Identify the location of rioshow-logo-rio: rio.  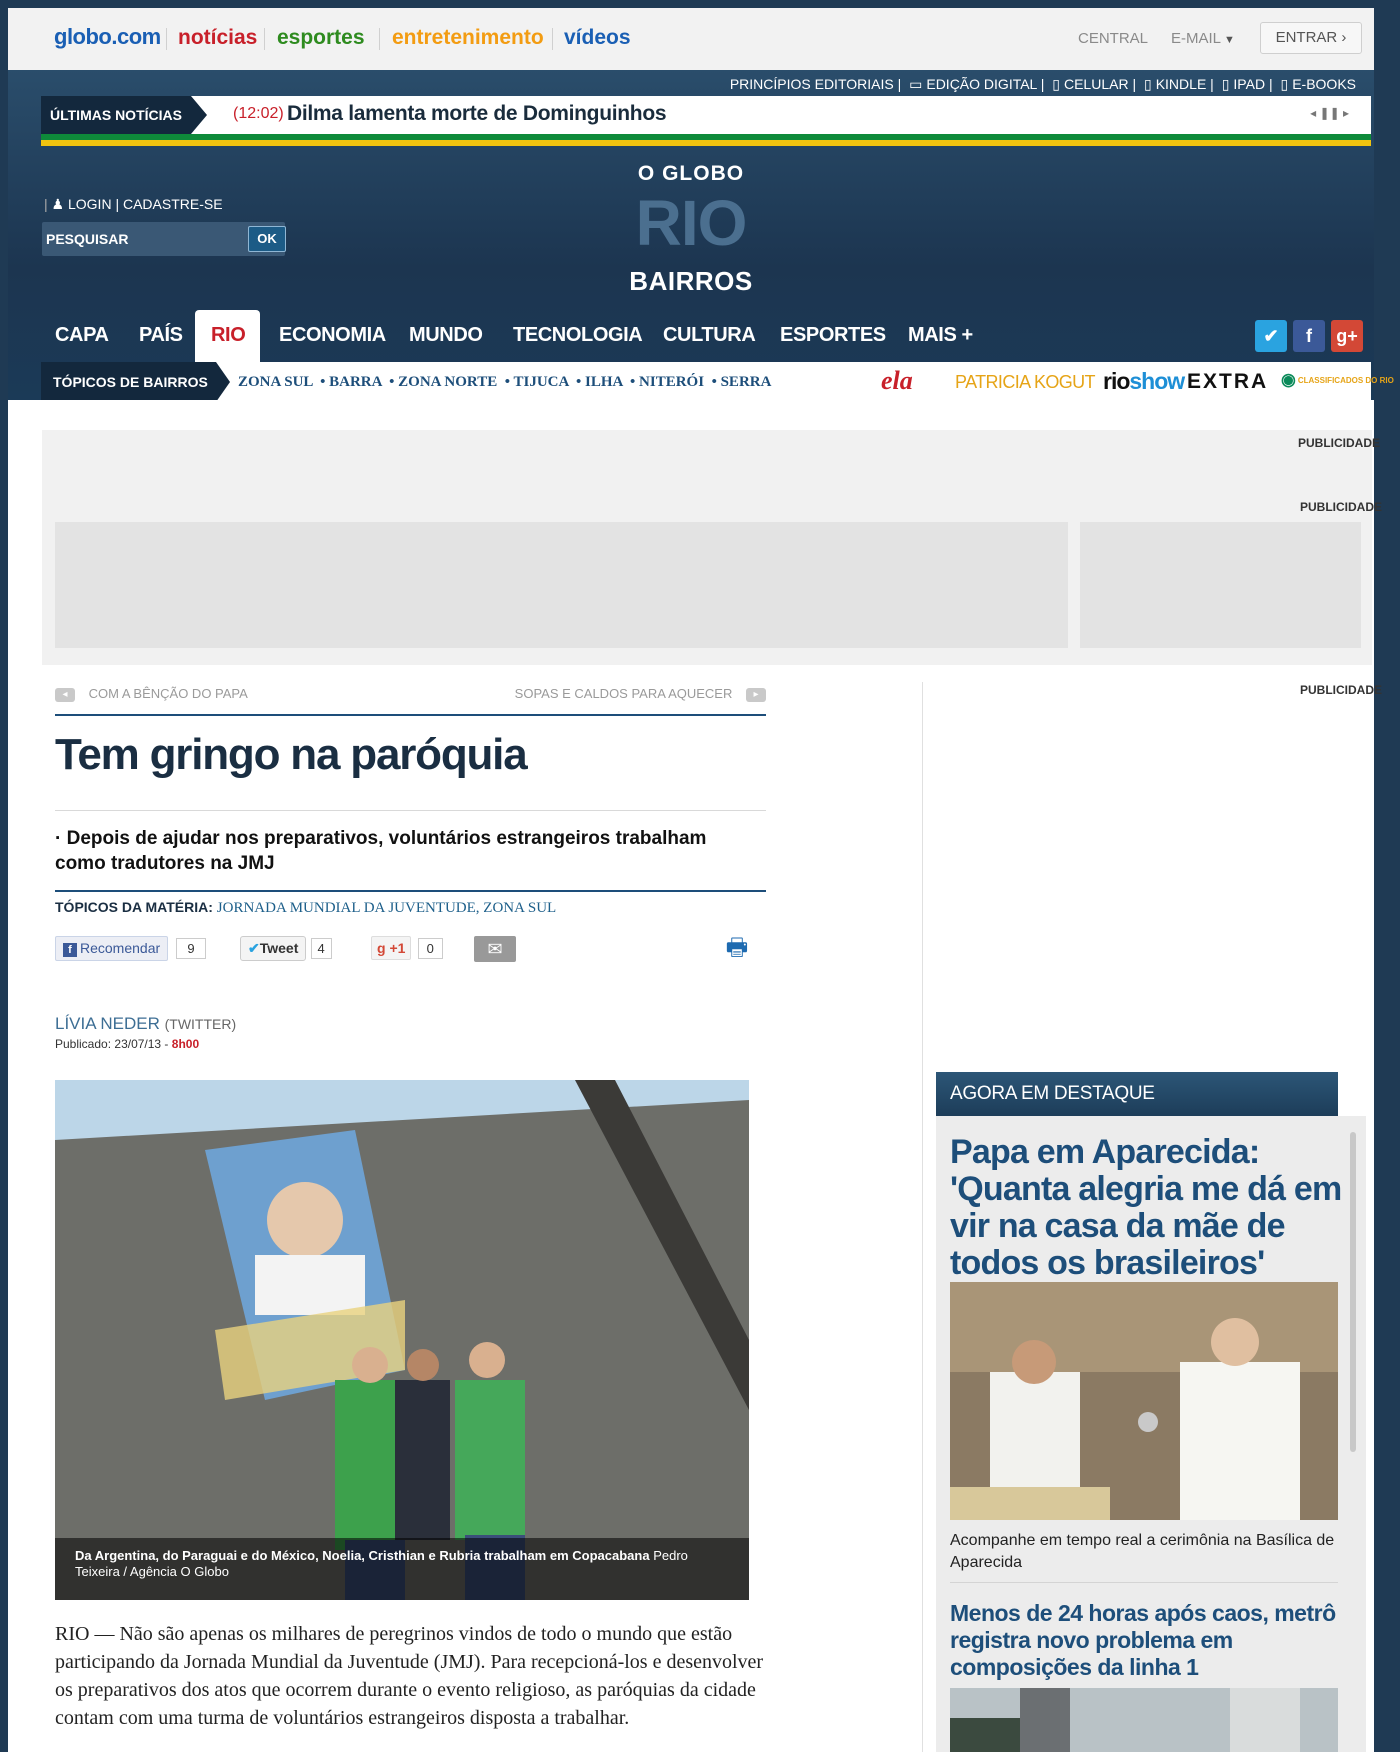
(1116, 381).